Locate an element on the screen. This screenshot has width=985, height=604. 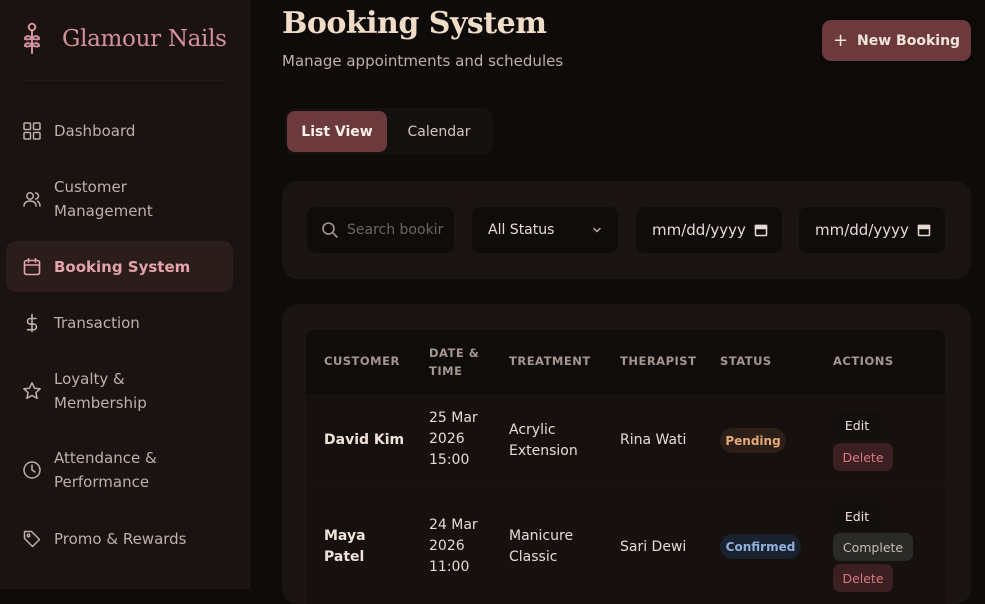
column-header: ACTIONS is located at coordinates (863, 361).